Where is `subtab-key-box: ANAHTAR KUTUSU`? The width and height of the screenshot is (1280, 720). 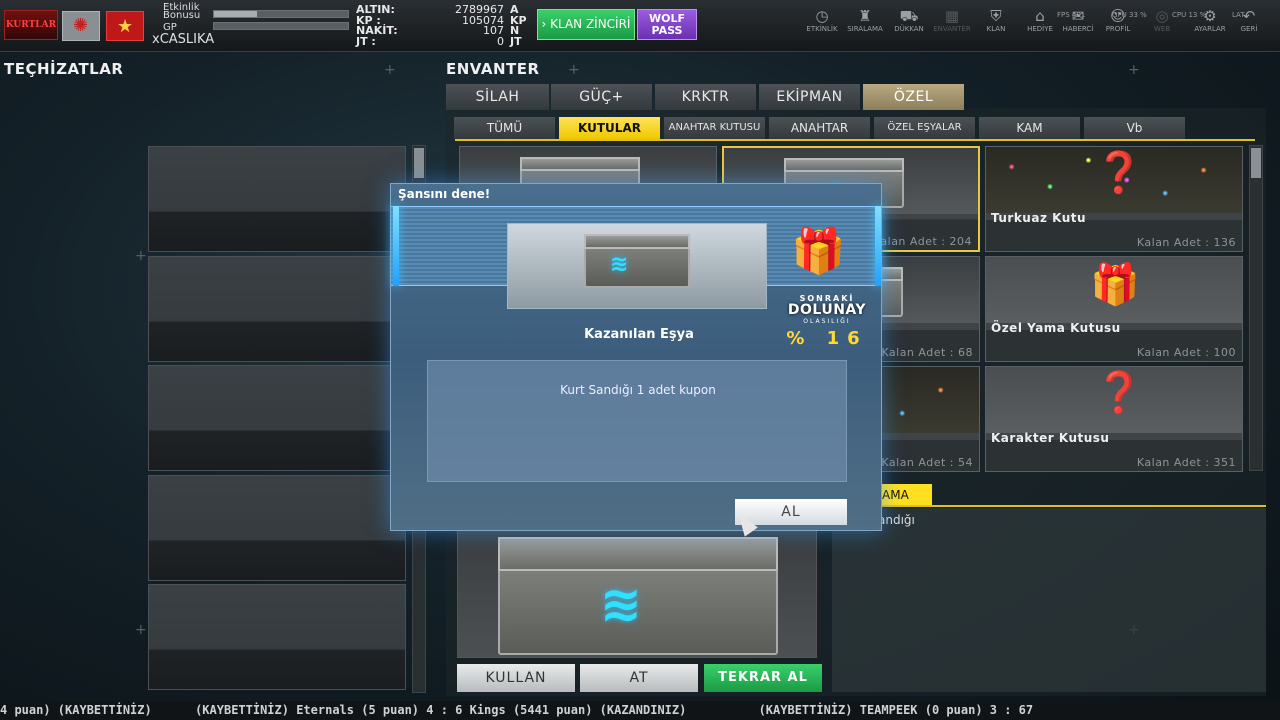
subtab-key-box: ANAHTAR KUTUSU is located at coordinates (714, 128).